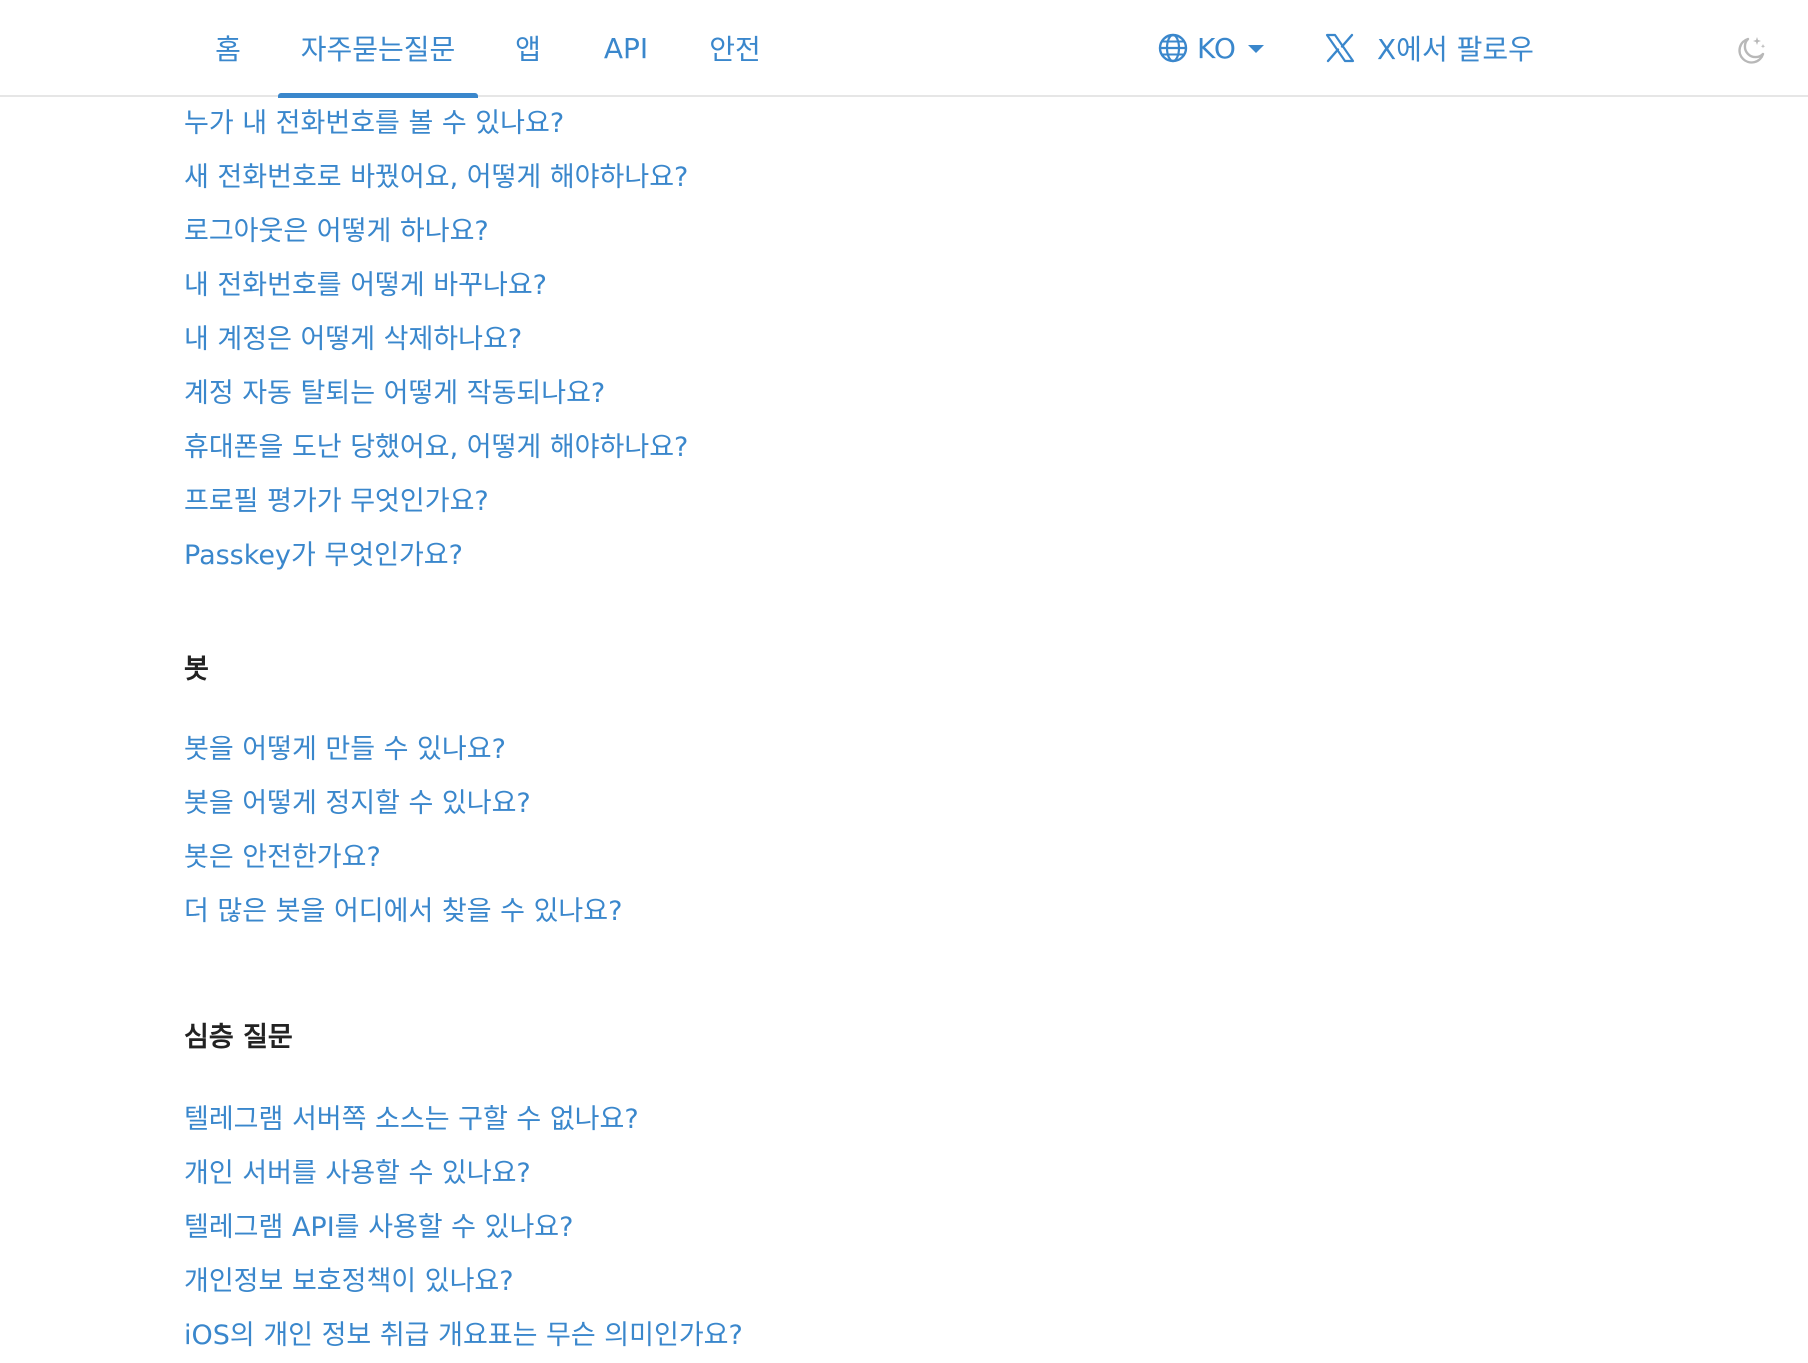  What do you see at coordinates (735, 48) in the screenshot?
I see `nav-safety: 안전` at bounding box center [735, 48].